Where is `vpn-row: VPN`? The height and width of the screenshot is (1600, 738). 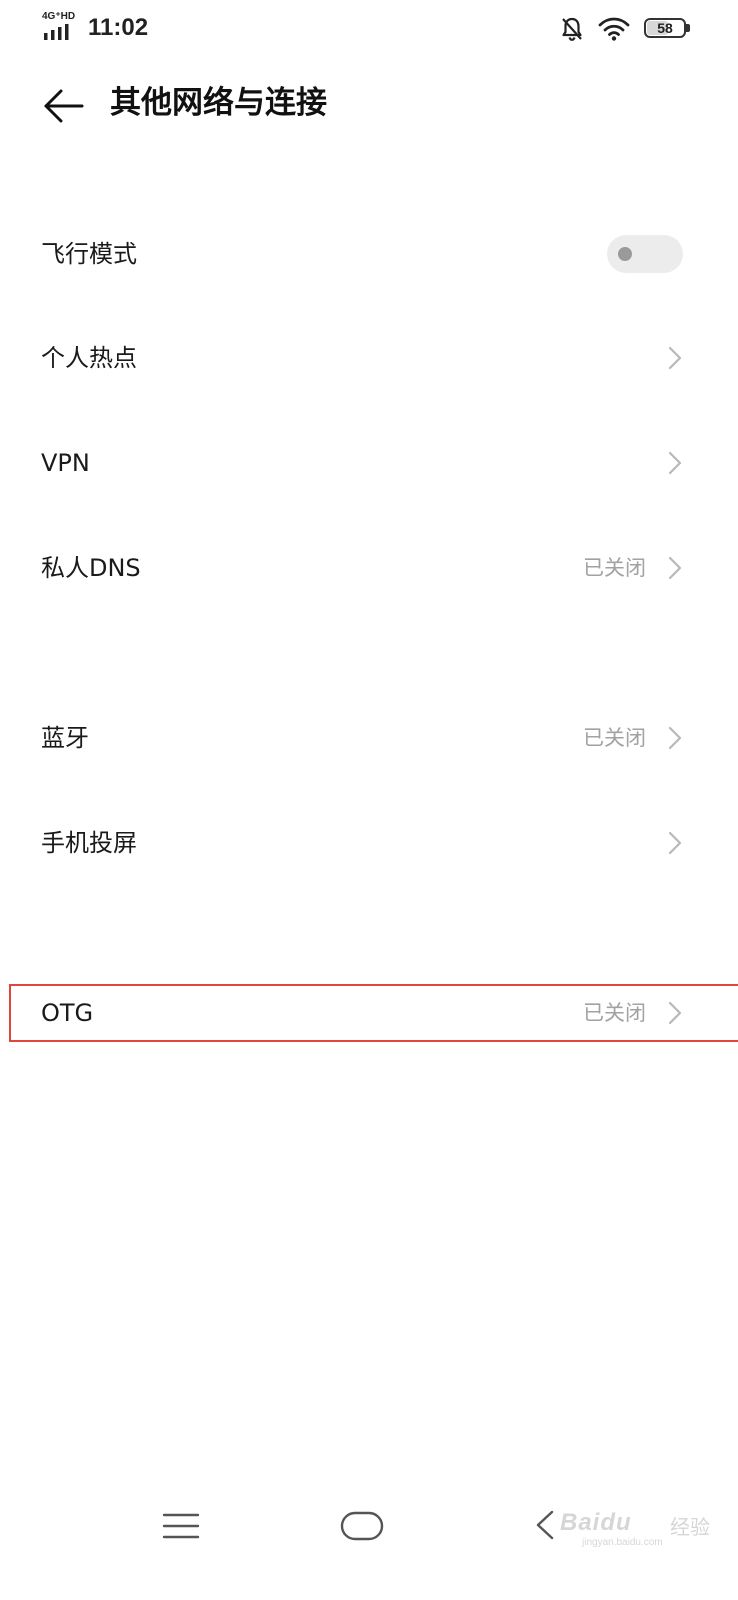 vpn-row: VPN is located at coordinates (369, 463).